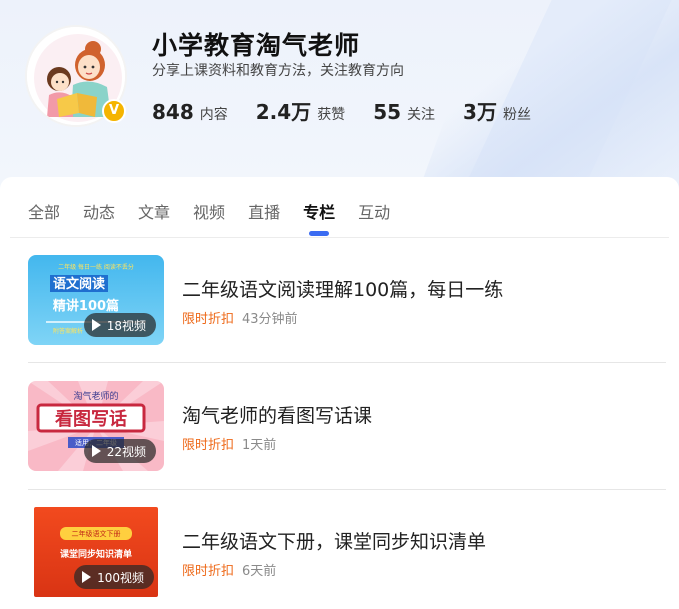  I want to click on item-title: 二年级语文下册，课堂同步知识清单, so click(334, 540).